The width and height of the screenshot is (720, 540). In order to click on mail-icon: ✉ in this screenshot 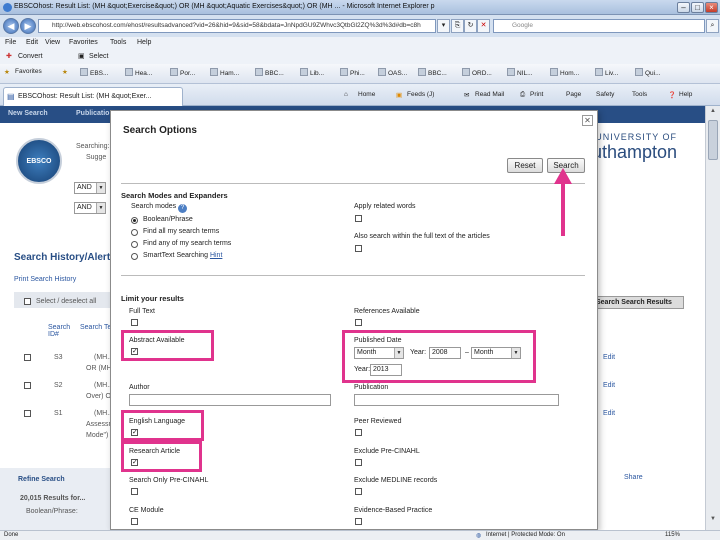, I will do `click(466, 95)`.